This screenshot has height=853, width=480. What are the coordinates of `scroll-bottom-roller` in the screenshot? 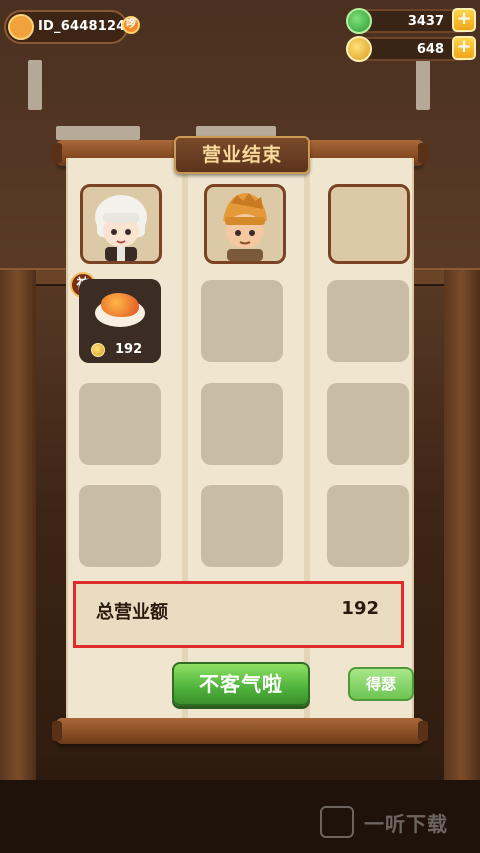 It's located at (240, 731).